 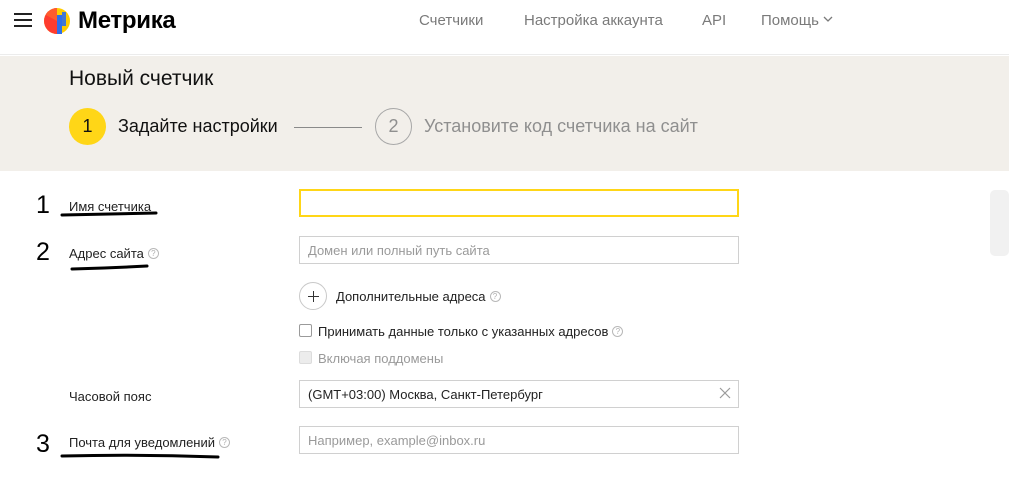 What do you see at coordinates (519, 203) in the screenshot?
I see `counter-name-input` at bounding box center [519, 203].